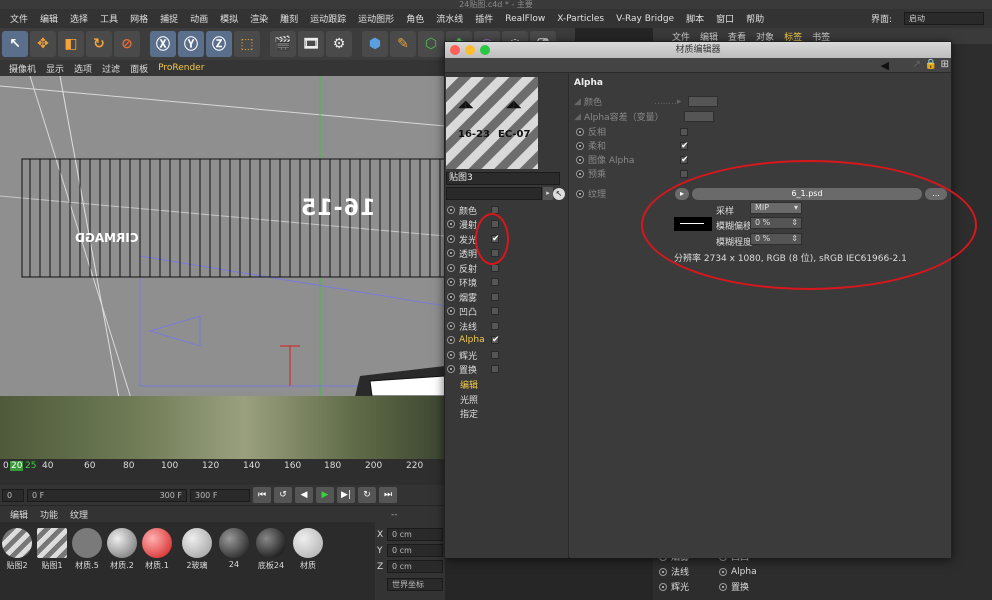  What do you see at coordinates (13, 495) in the screenshot?
I see `frame-field: 0` at bounding box center [13, 495].